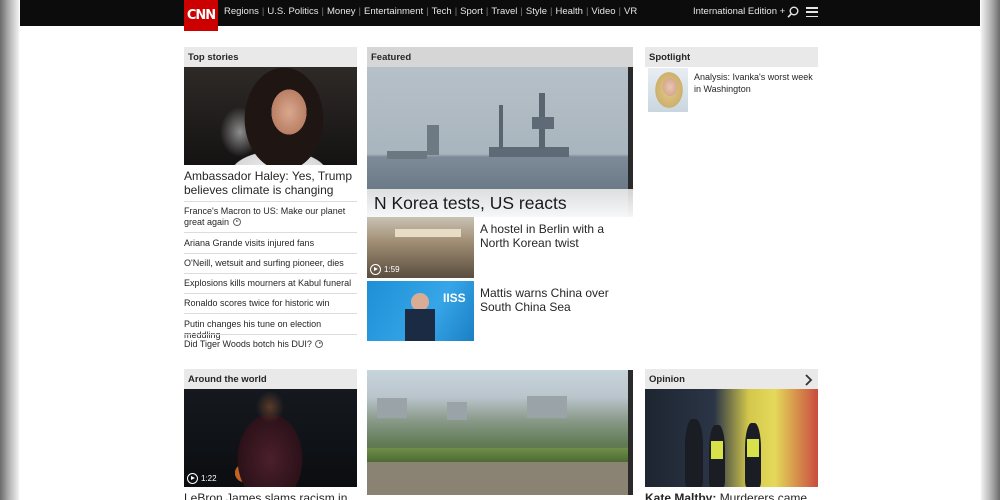 This screenshot has height=500, width=1000. What do you see at coordinates (270, 379) in the screenshot?
I see `around-the-world-header: Around the world` at bounding box center [270, 379].